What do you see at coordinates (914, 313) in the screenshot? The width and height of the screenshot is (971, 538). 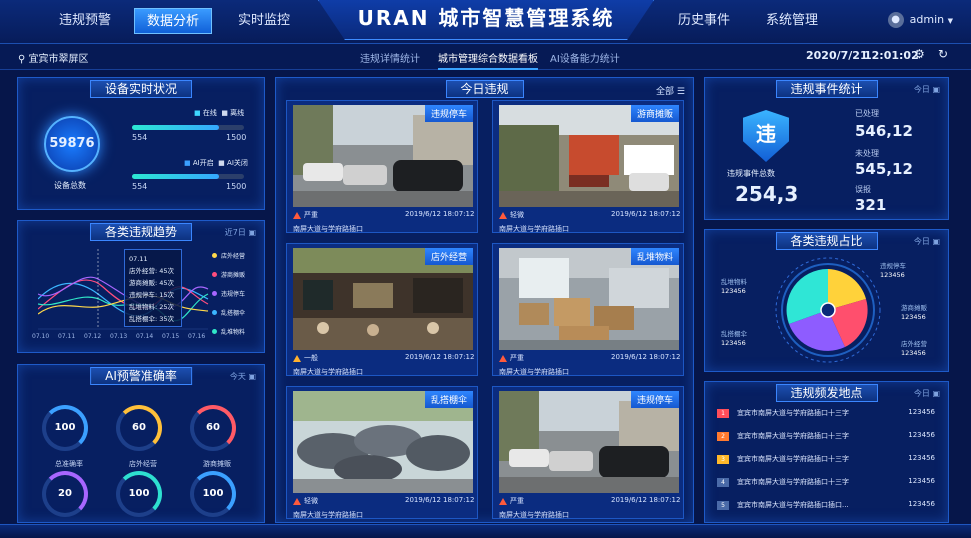 I see `share-label: 游商摊贩 123456` at bounding box center [914, 313].